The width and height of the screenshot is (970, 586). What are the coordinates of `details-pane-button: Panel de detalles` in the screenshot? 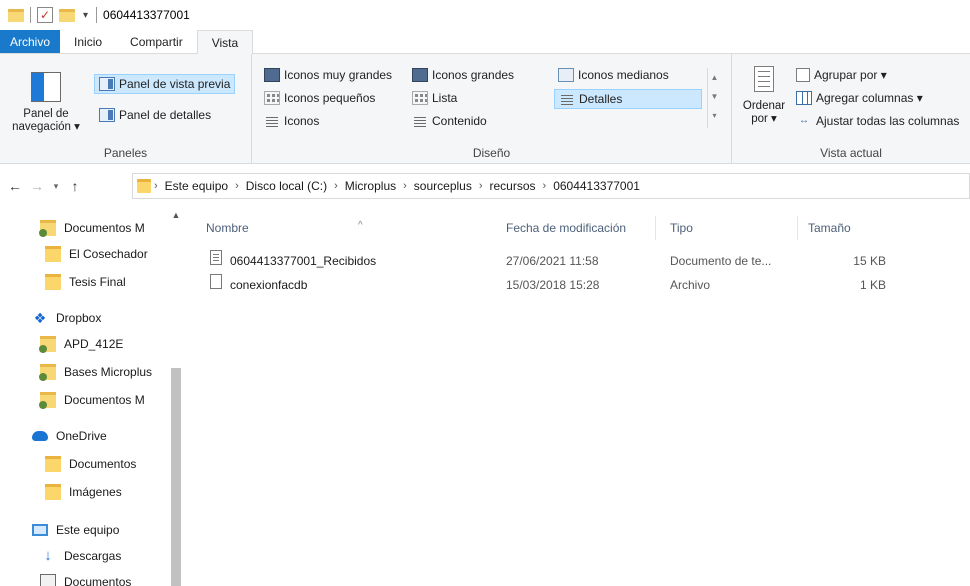 It's located at (155, 115).